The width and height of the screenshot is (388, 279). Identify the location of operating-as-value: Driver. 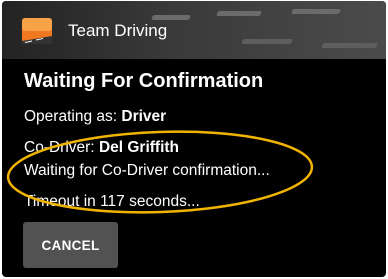
(144, 116).